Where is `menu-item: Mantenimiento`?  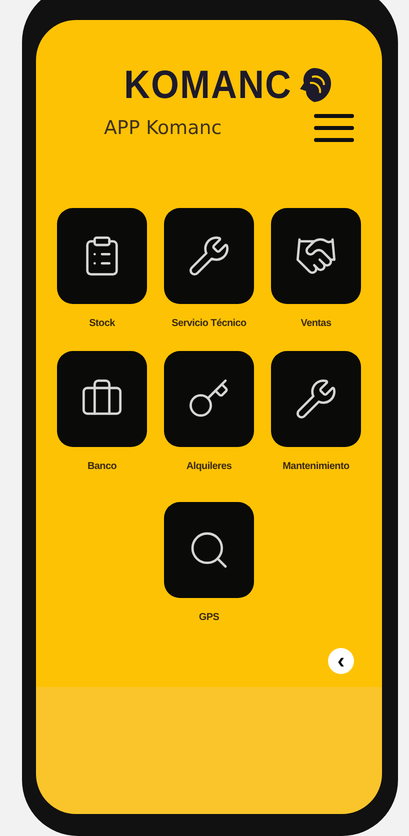 menu-item: Mantenimiento is located at coordinates (316, 411).